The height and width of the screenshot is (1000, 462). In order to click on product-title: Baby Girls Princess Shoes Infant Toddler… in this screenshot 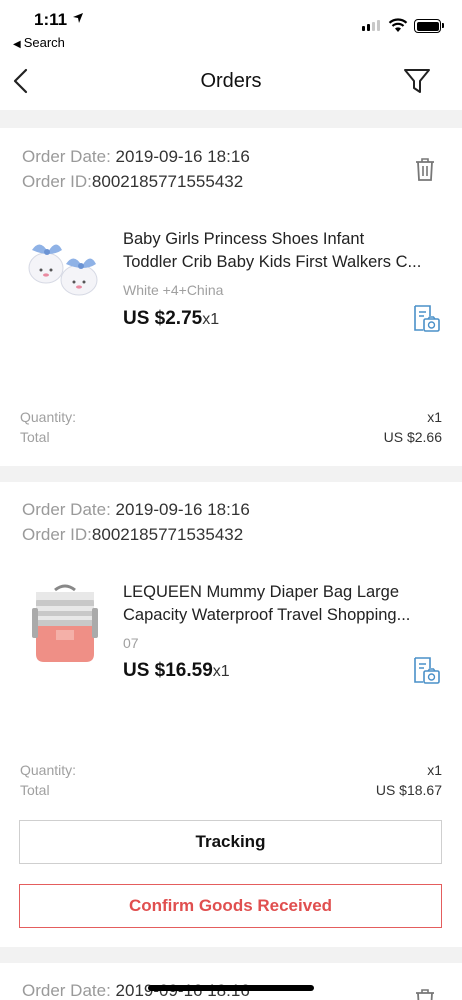, I will do `click(283, 251)`.